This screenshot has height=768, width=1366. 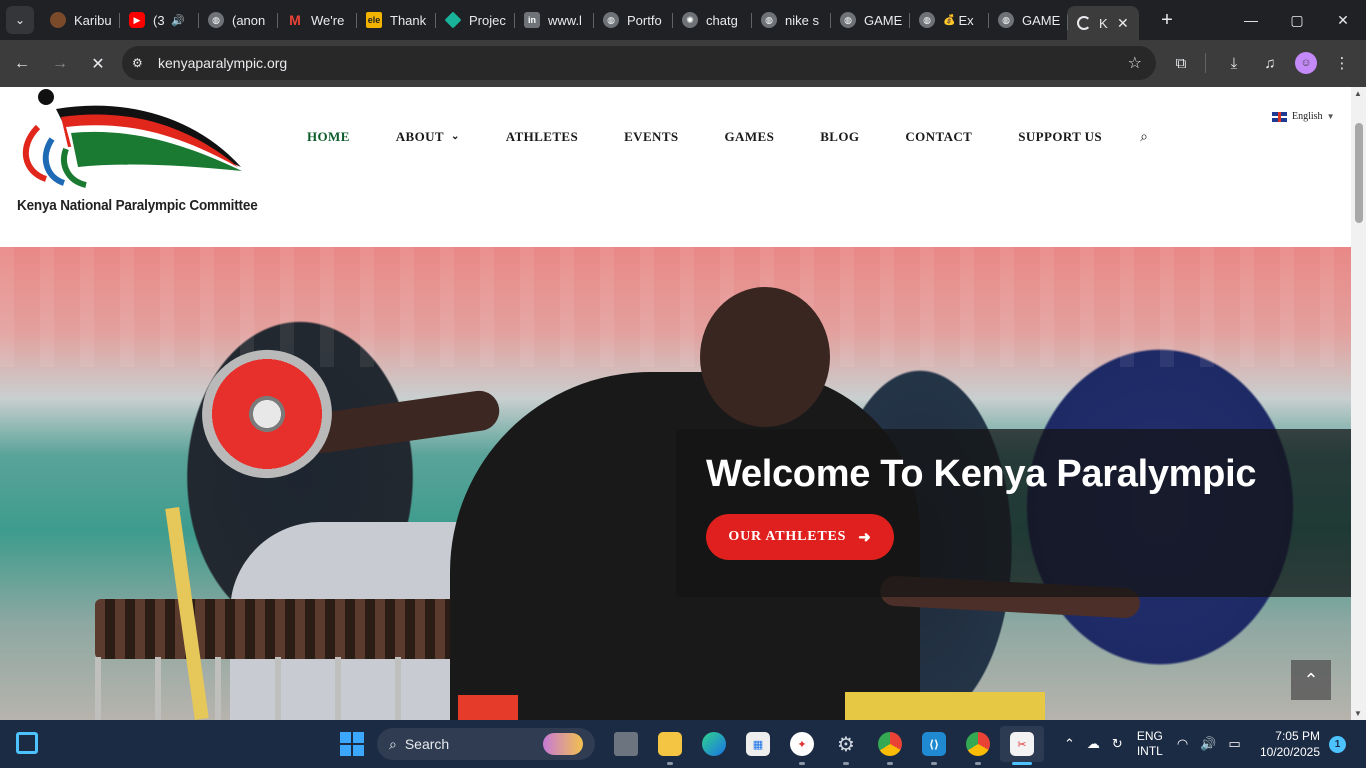 What do you see at coordinates (670, 745) in the screenshot?
I see `file-explorer-button` at bounding box center [670, 745].